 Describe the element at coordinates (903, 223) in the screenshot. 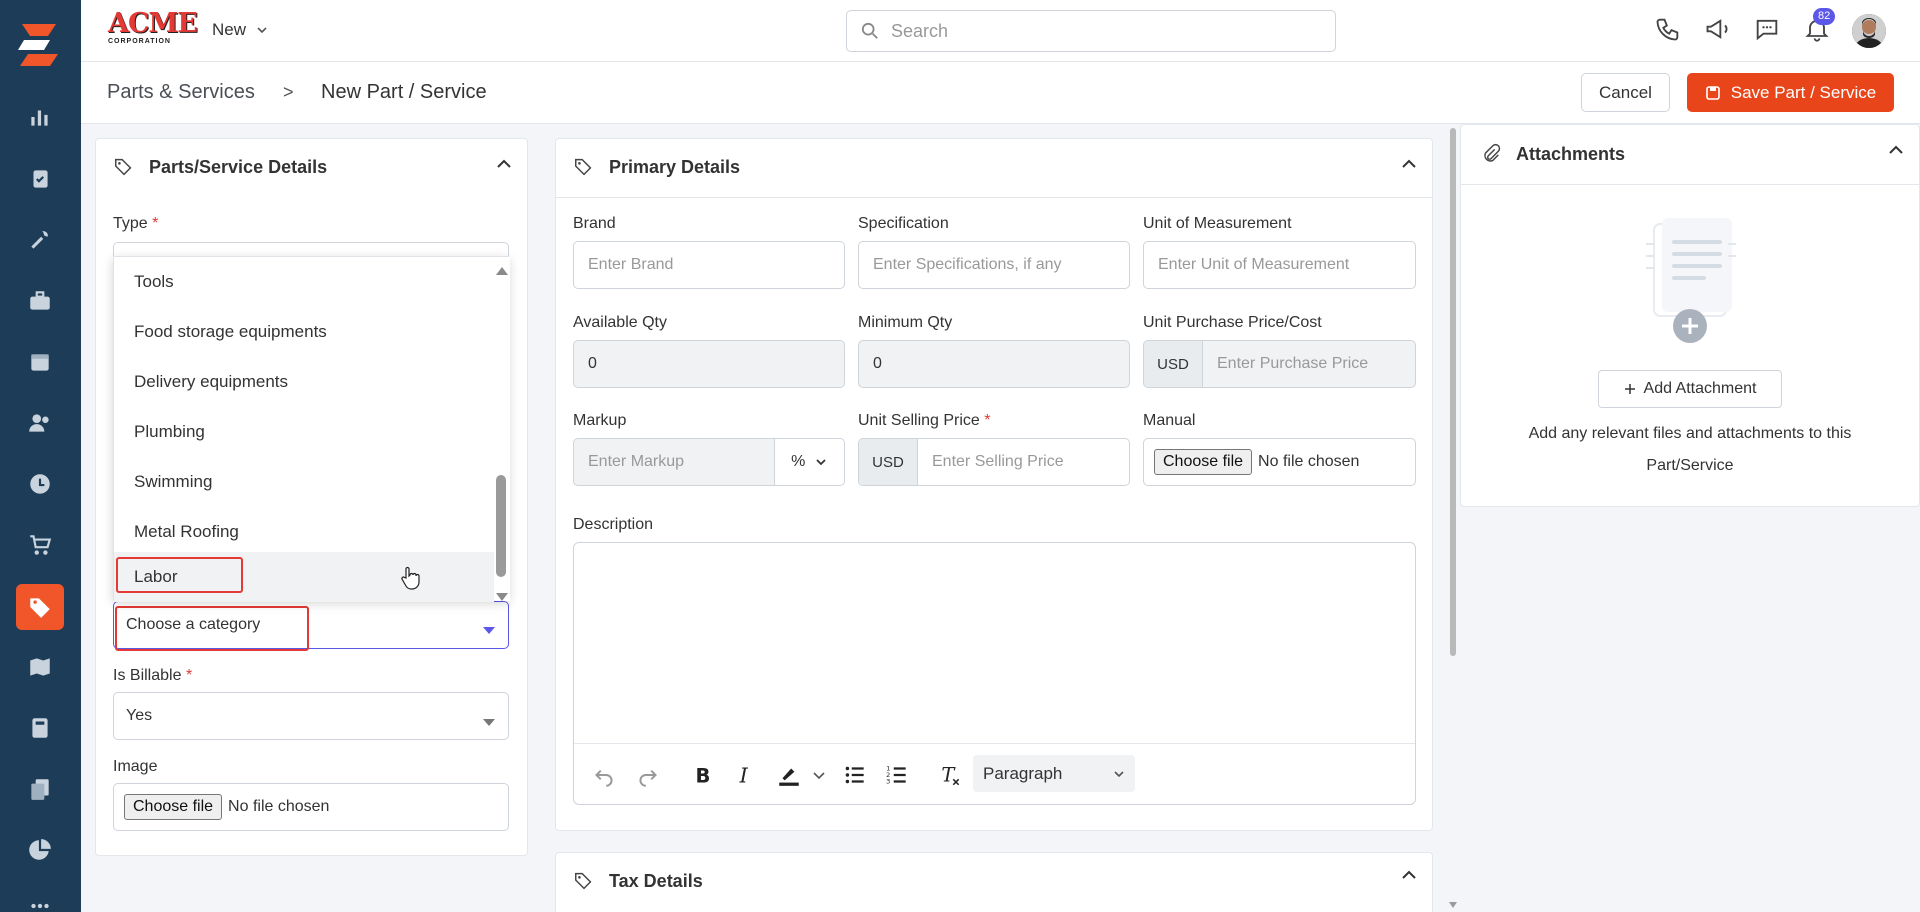

I see `specification-label: Specification` at that location.